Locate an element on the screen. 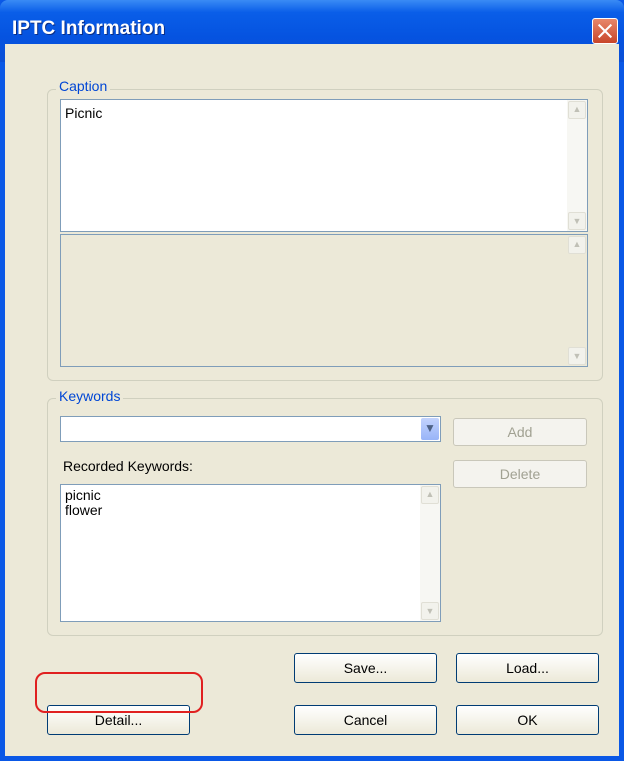  list-item: picnic is located at coordinates (83, 495).